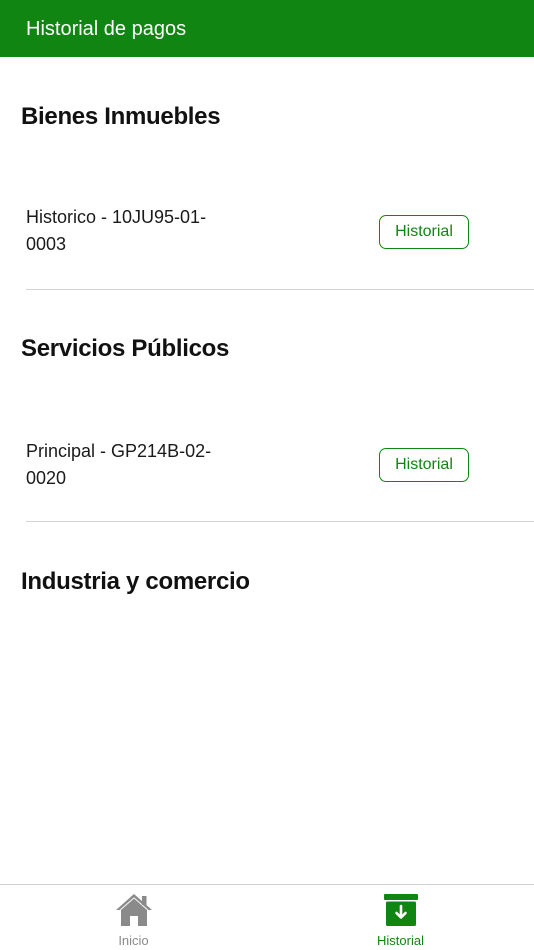 The width and height of the screenshot is (534, 950). I want to click on list-item-label: Principal - GP214B-02-0020, so click(119, 464).